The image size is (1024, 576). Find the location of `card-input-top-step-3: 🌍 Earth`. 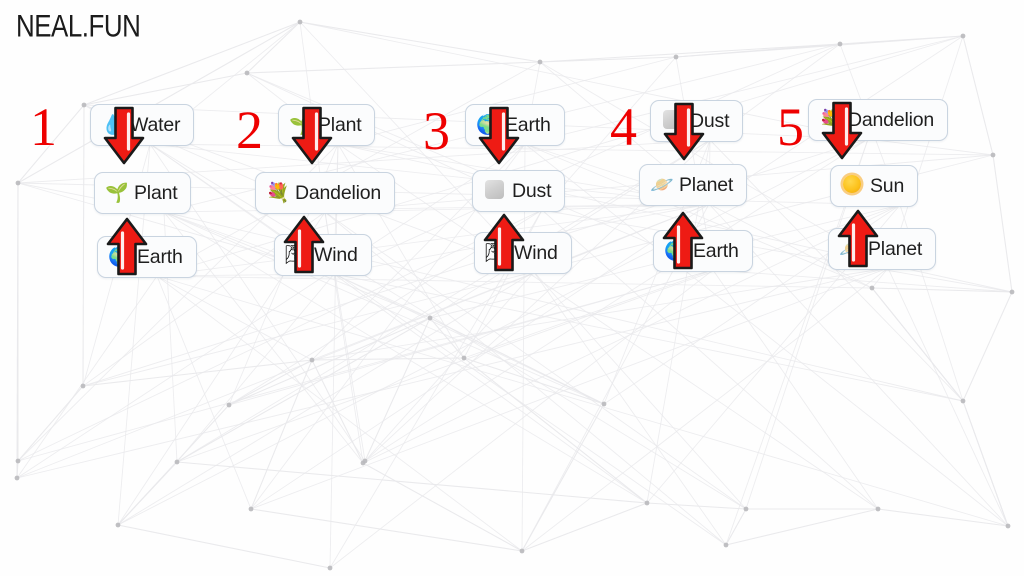

card-input-top-step-3: 🌍 Earth is located at coordinates (515, 125).